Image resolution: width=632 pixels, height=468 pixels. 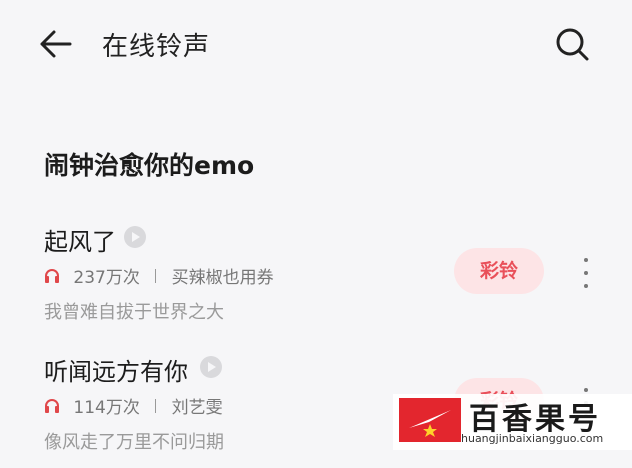 I want to click on more-options-button, so click(x=586, y=273).